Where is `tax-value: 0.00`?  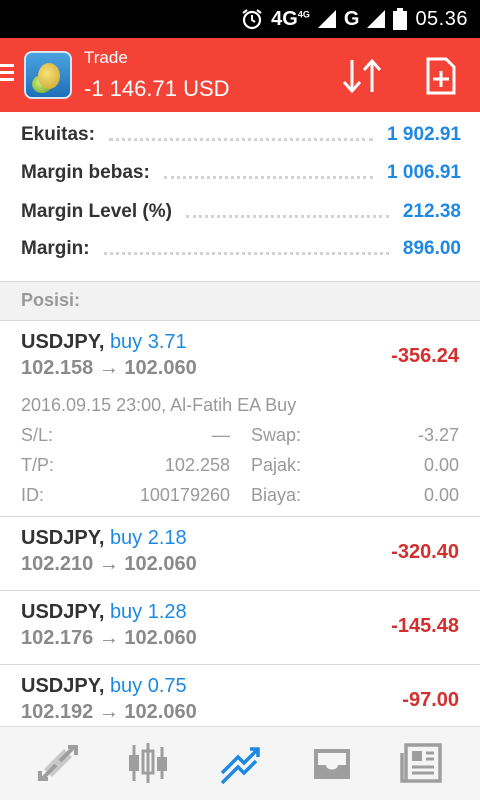
tax-value: 0.00 is located at coordinates (441, 465).